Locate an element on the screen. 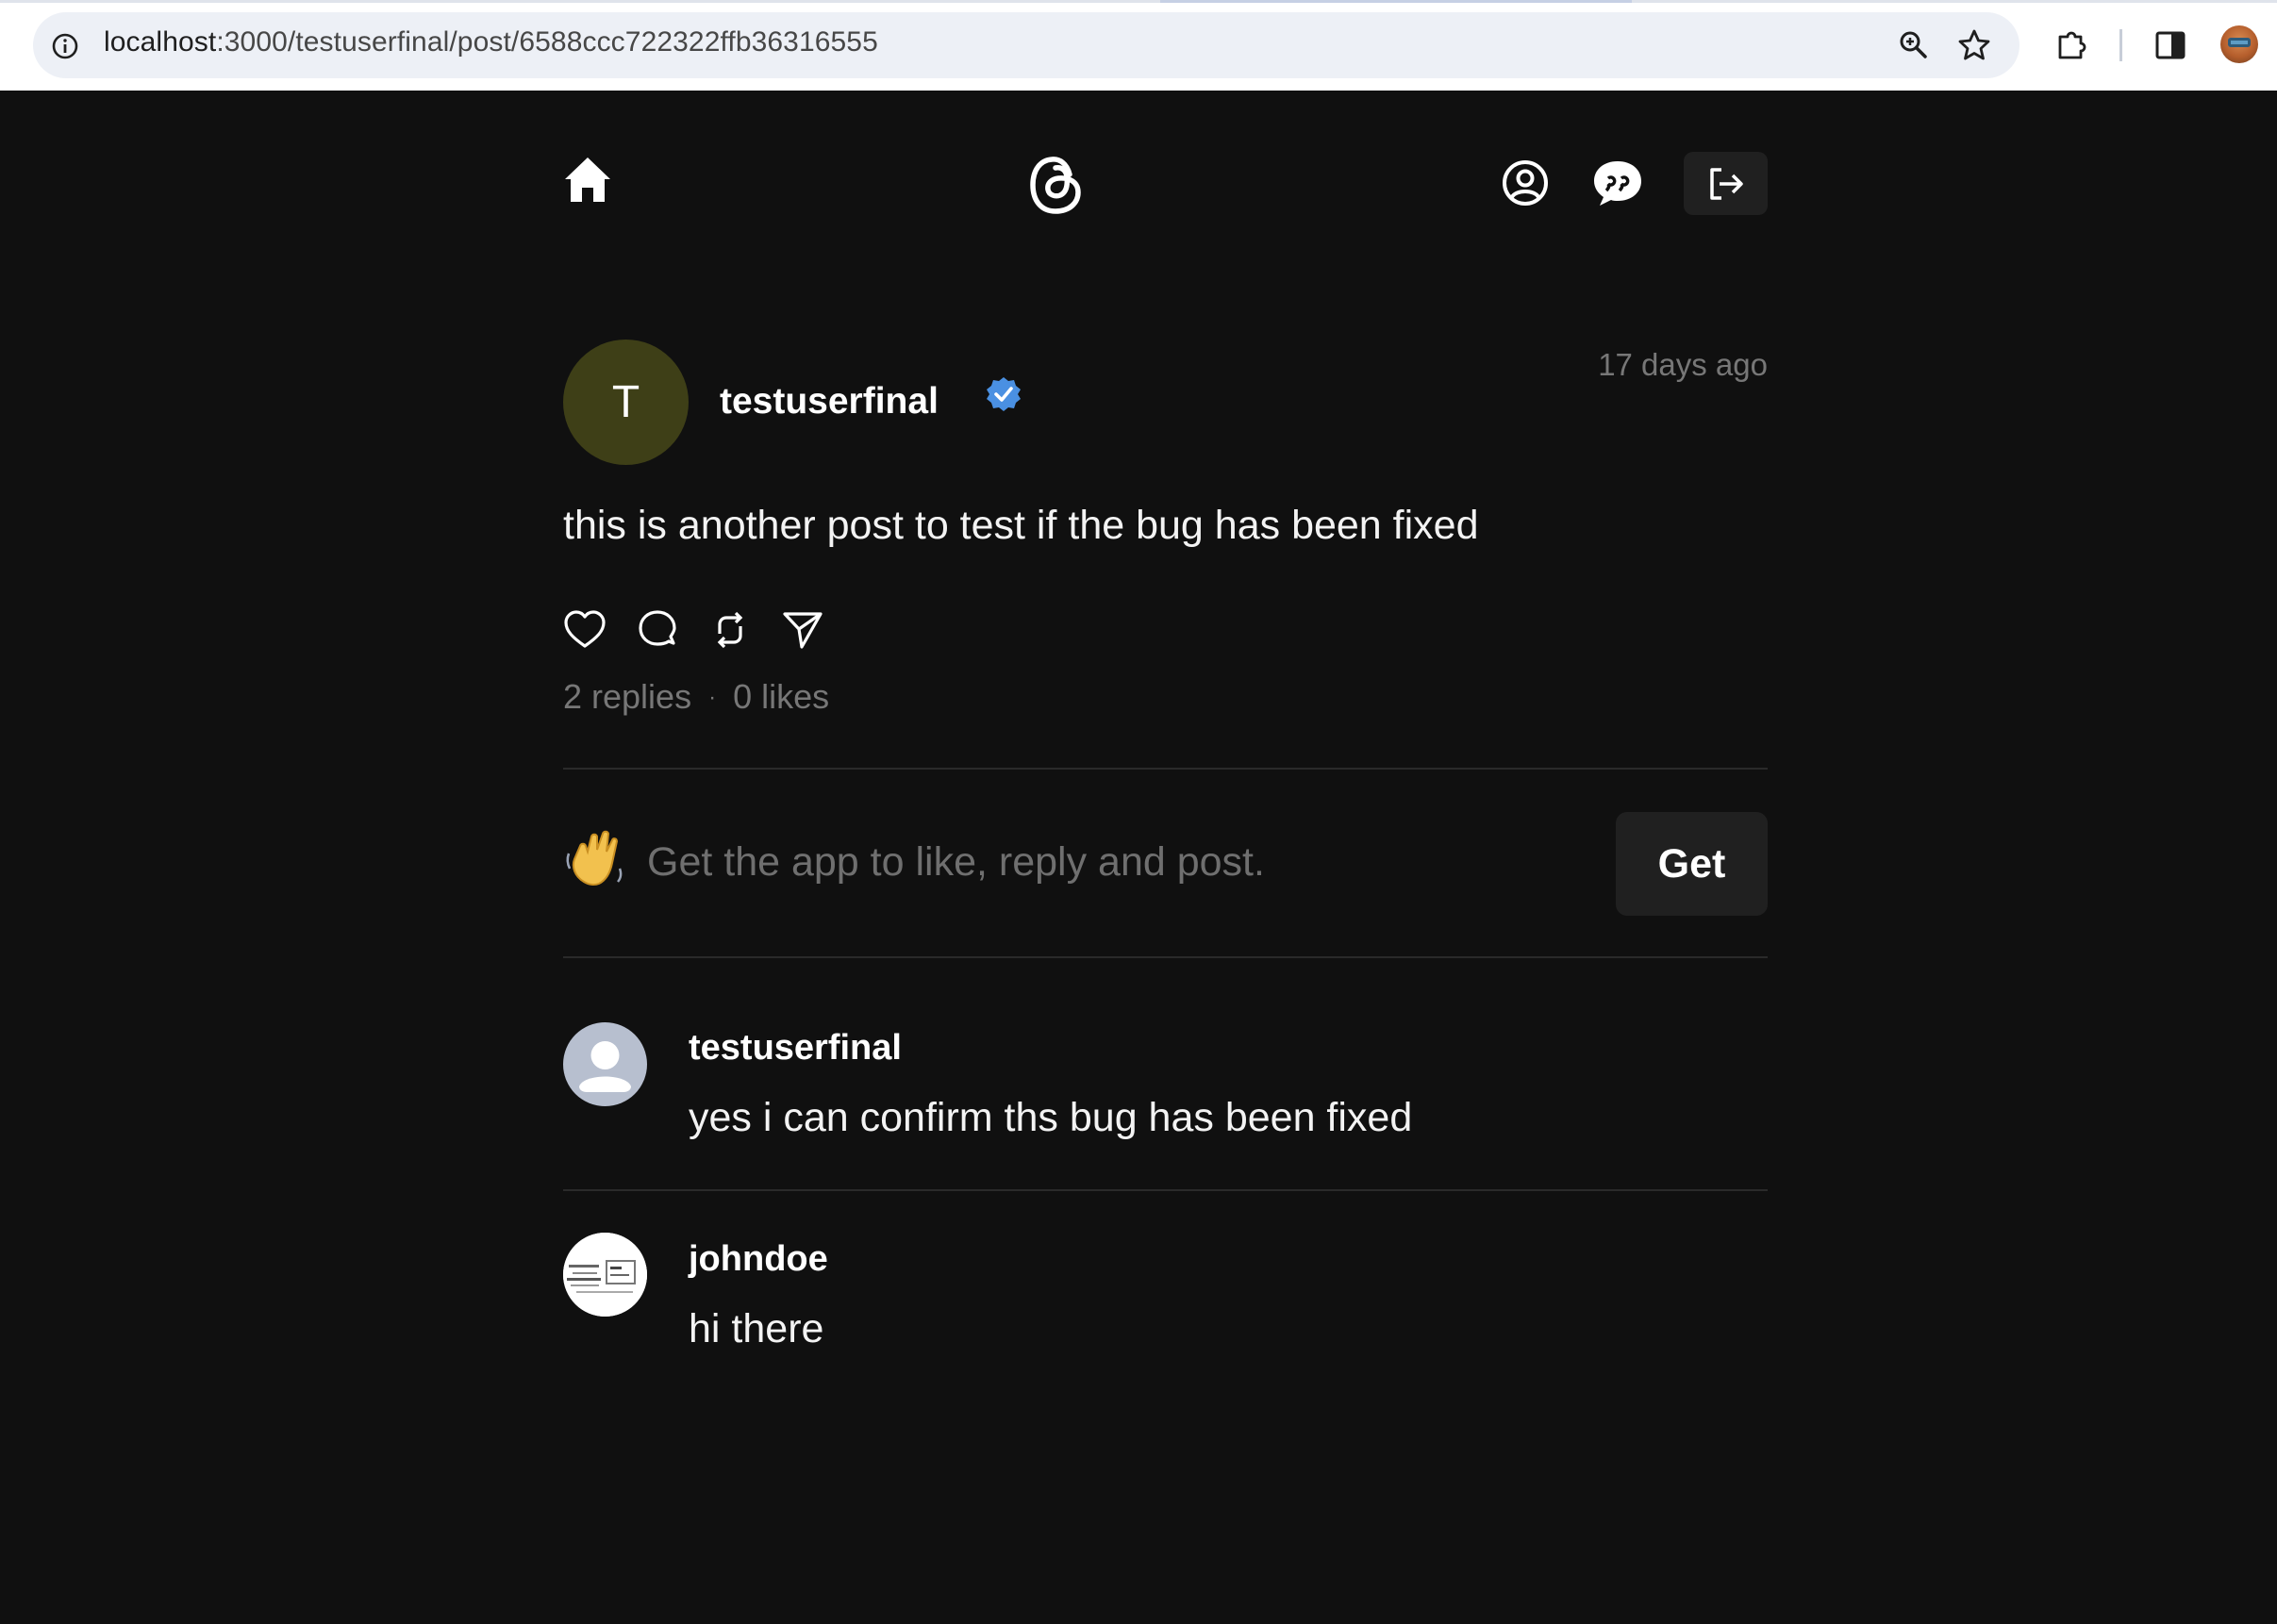  logout-icon is located at coordinates (1726, 184).